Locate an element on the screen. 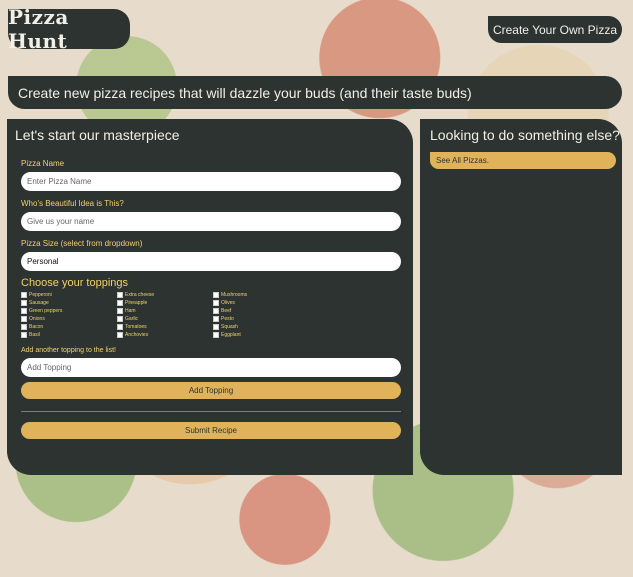 The width and height of the screenshot is (633, 577). topping-label: Tomatoes is located at coordinates (136, 327).